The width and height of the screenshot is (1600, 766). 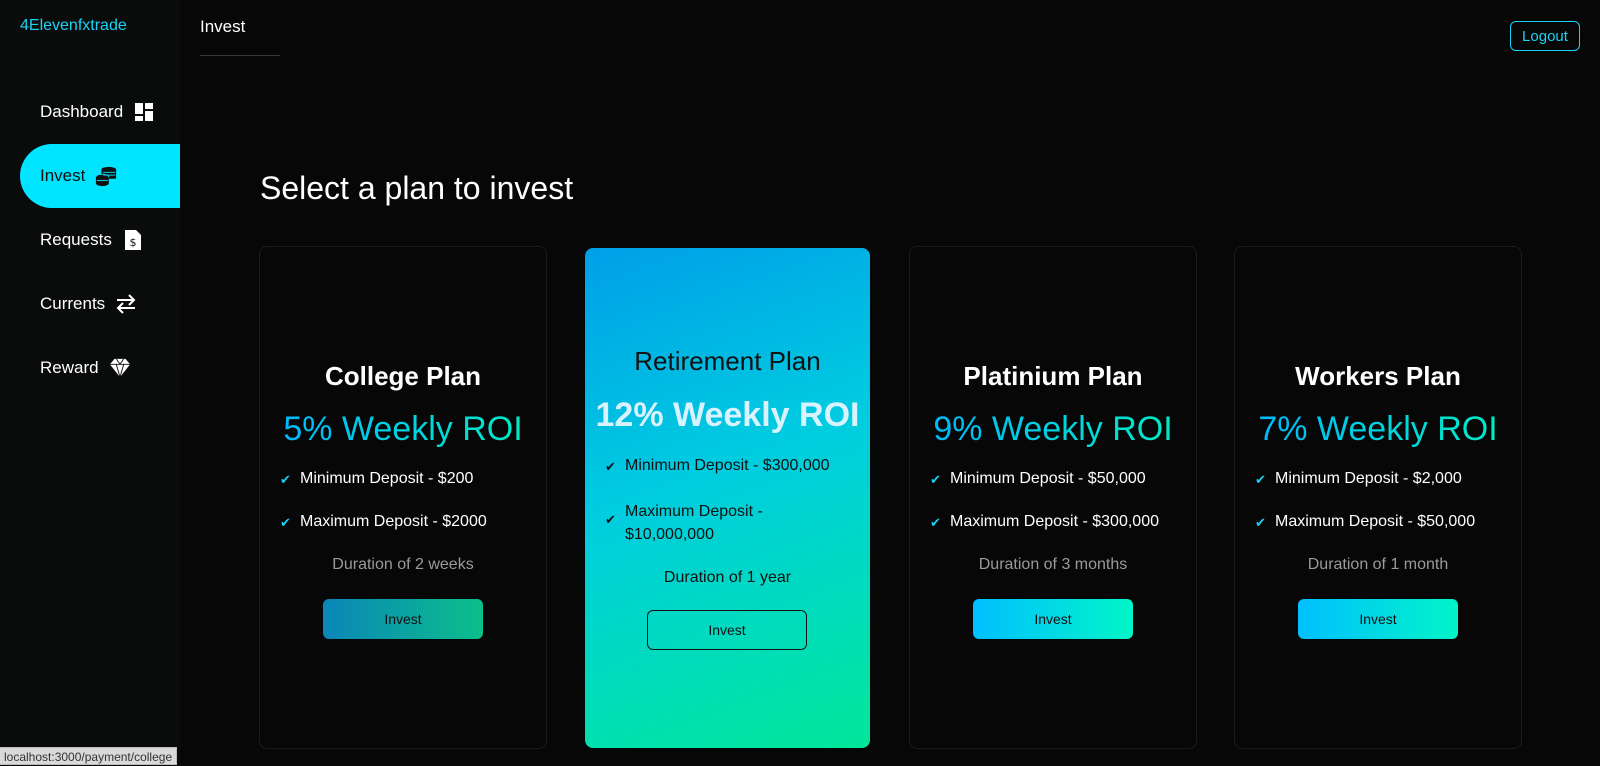 I want to click on sidebar-item-invest: Invest, so click(x=100, y=176).